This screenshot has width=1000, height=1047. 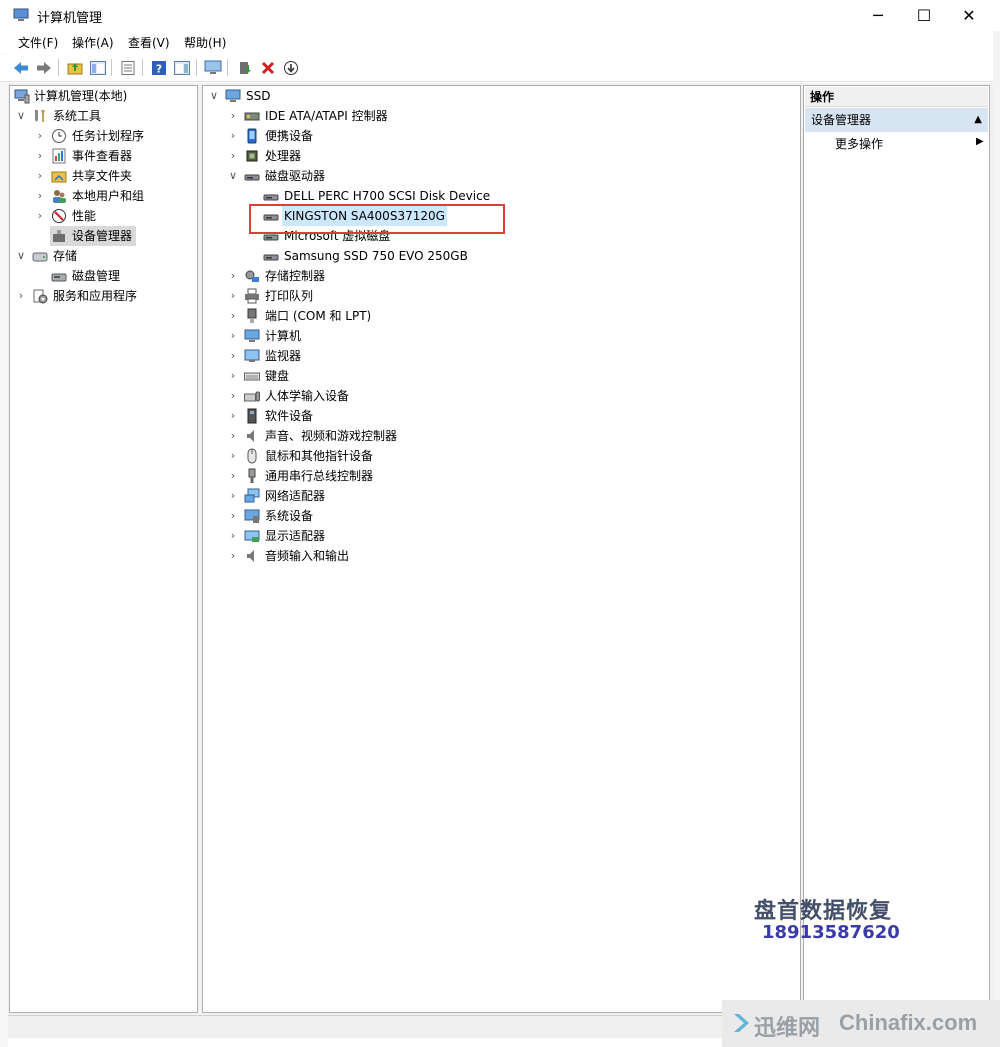 What do you see at coordinates (403, 496) in the screenshot?
I see `category-network-adapters: › 网络适配器` at bounding box center [403, 496].